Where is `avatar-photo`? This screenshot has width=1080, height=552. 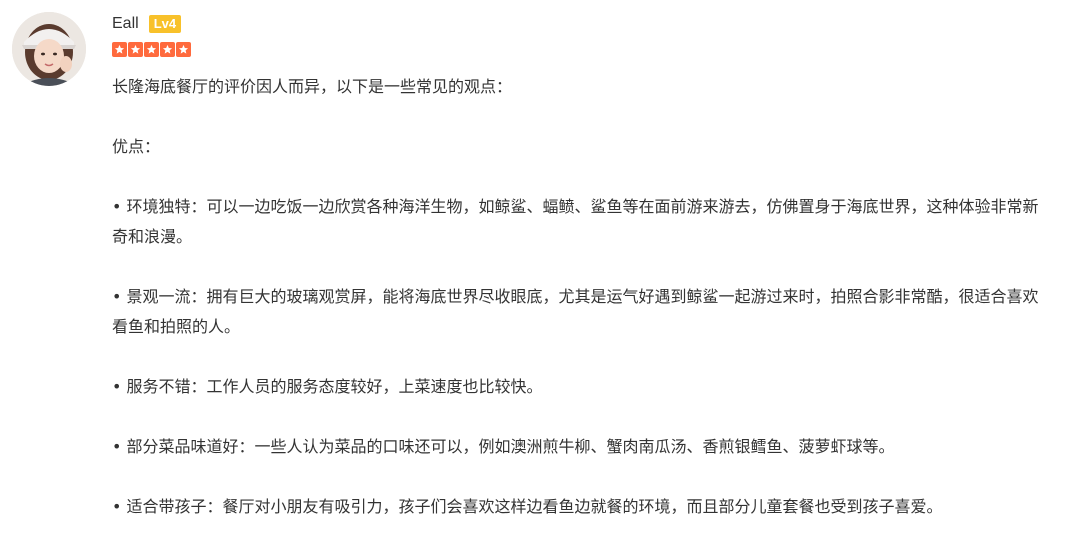 avatar-photo is located at coordinates (49, 49).